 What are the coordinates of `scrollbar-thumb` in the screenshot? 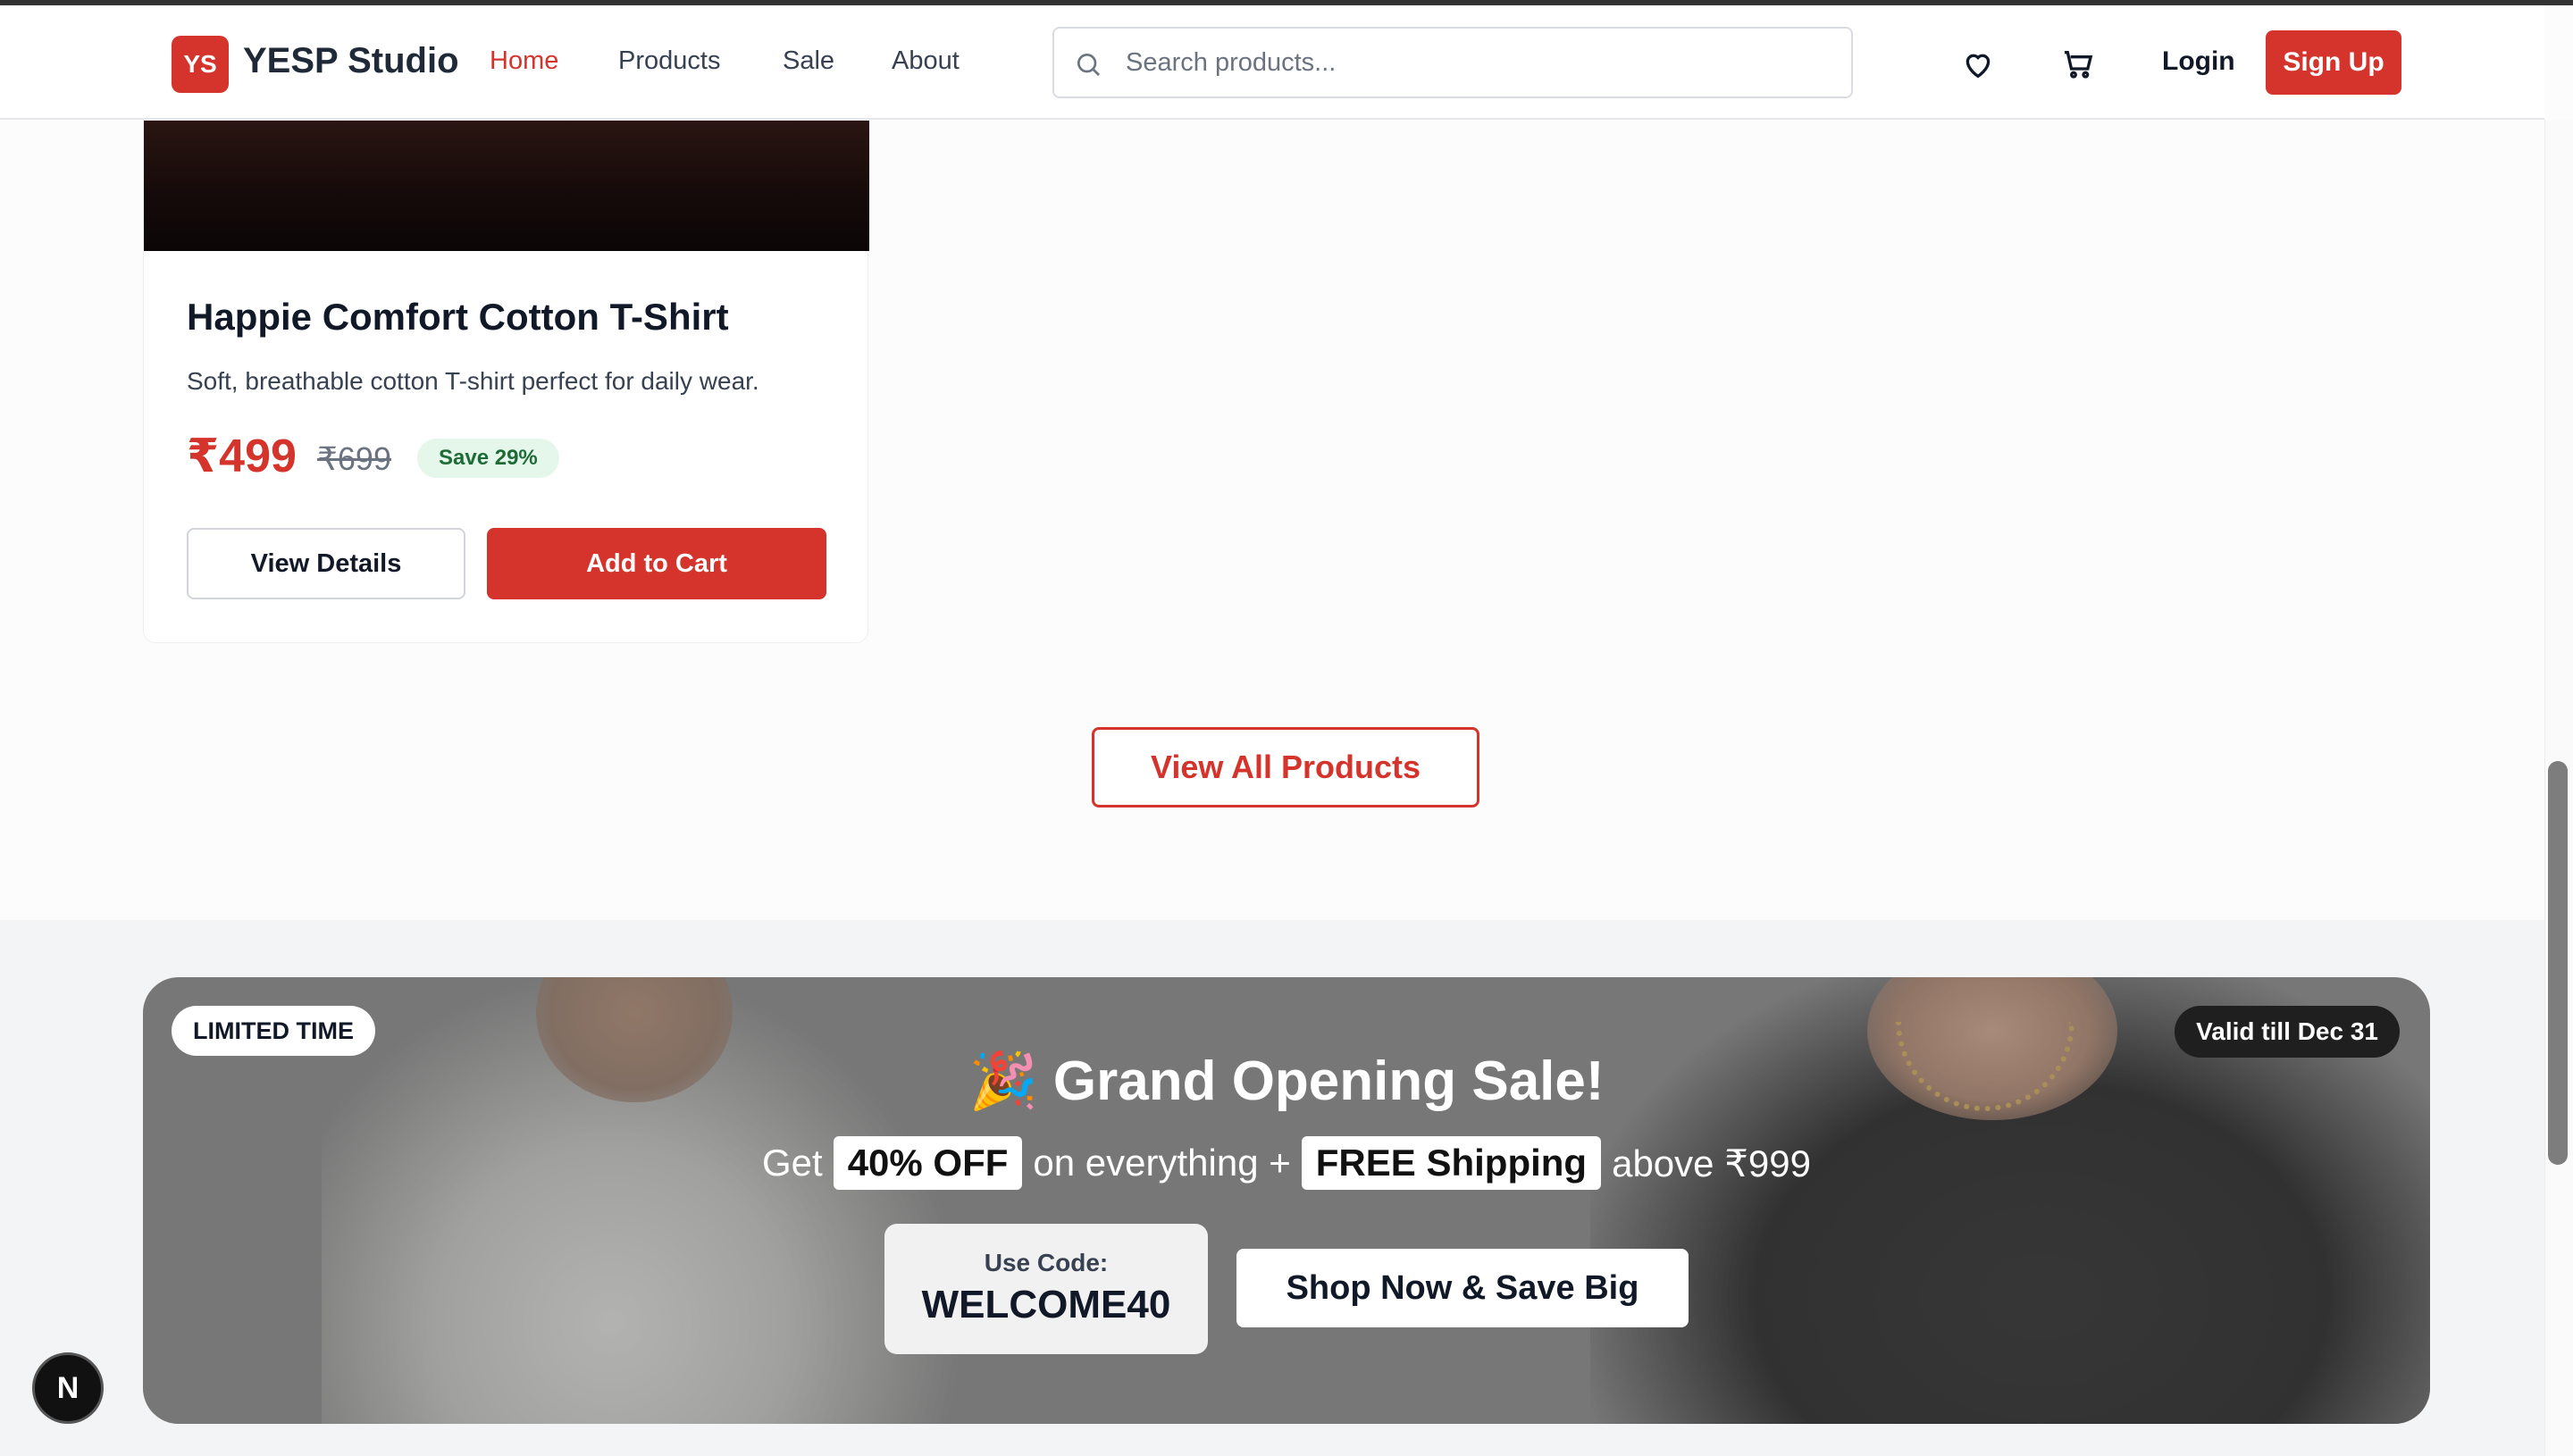 It's located at (2558, 963).